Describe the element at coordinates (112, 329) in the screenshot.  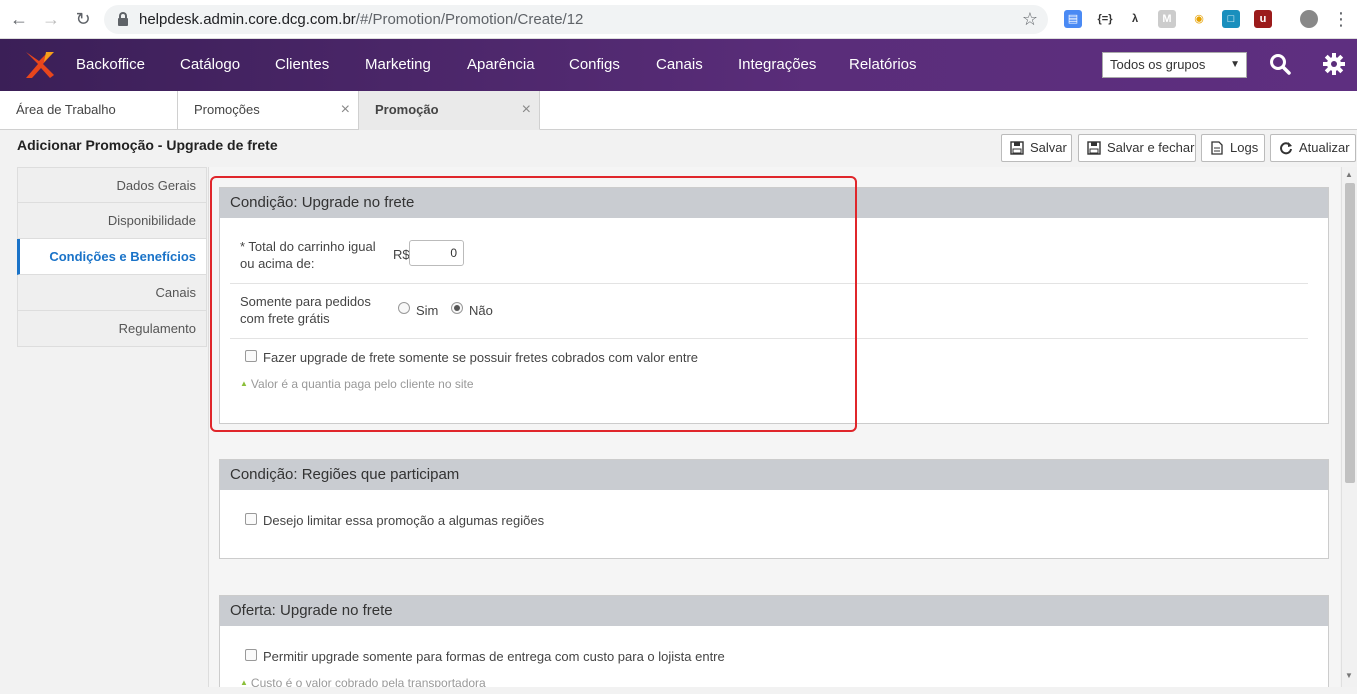
I see `nav-regulamento: Regulamento` at that location.